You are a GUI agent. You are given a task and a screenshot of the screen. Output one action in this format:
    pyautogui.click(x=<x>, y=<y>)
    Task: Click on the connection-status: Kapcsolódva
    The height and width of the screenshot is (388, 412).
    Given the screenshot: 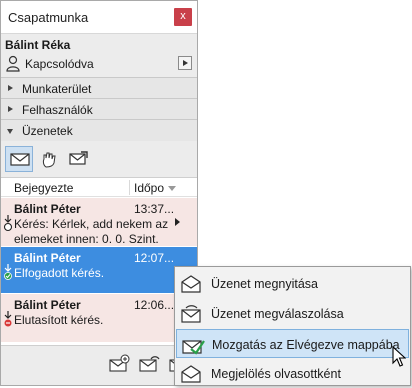 What is the action you would take?
    pyautogui.click(x=59, y=64)
    